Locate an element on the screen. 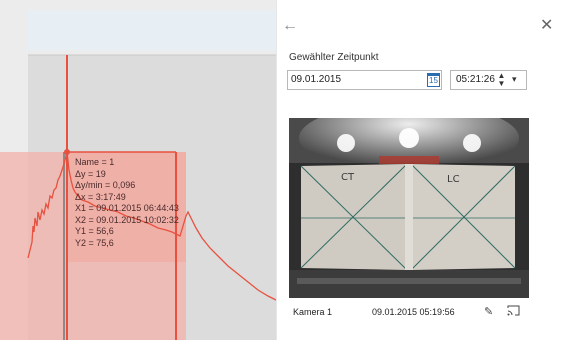 The width and height of the screenshot is (568, 340). camera-timestamp: 09.01.2015 05:19:56 is located at coordinates (413, 312).